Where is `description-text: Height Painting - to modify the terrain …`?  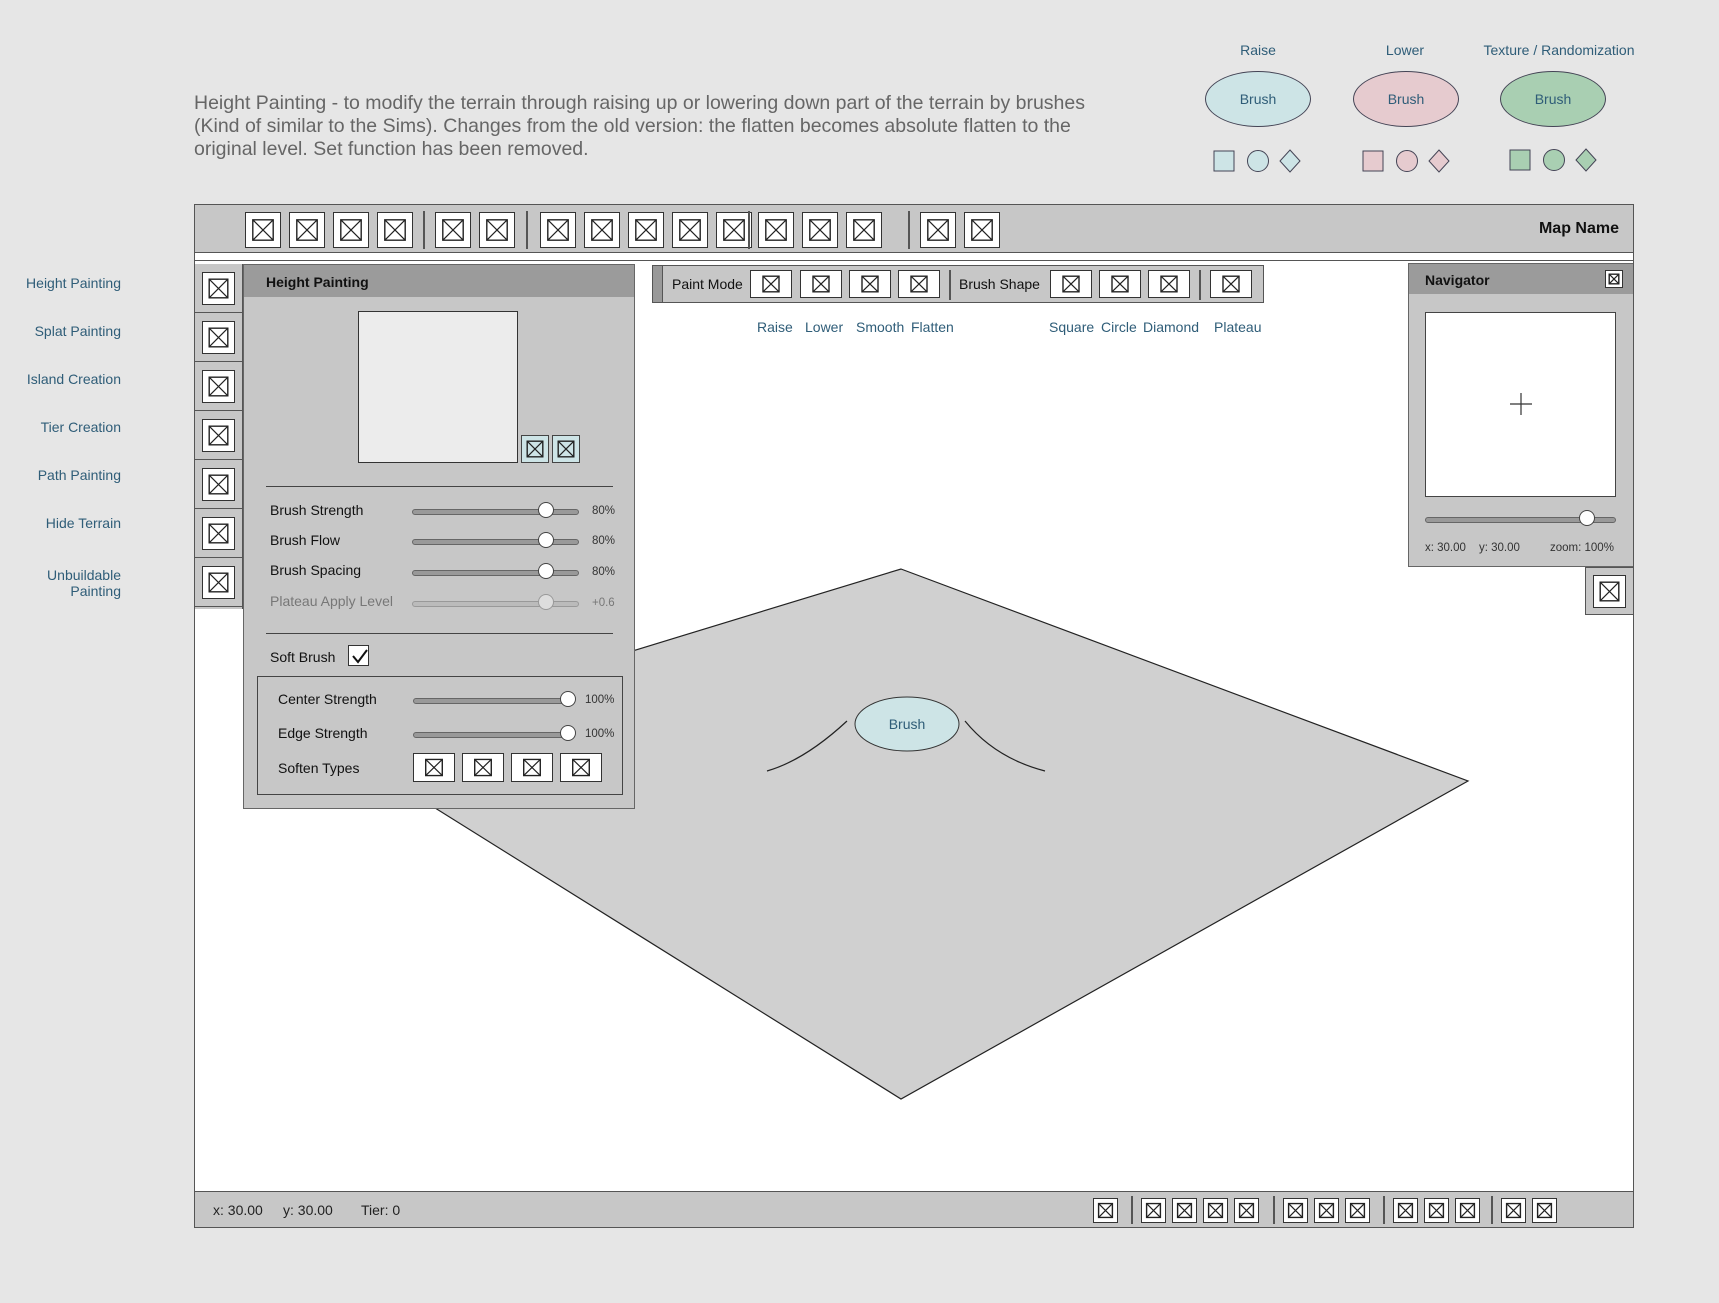 description-text: Height Painting - to modify the terrain … is located at coordinates (639, 126).